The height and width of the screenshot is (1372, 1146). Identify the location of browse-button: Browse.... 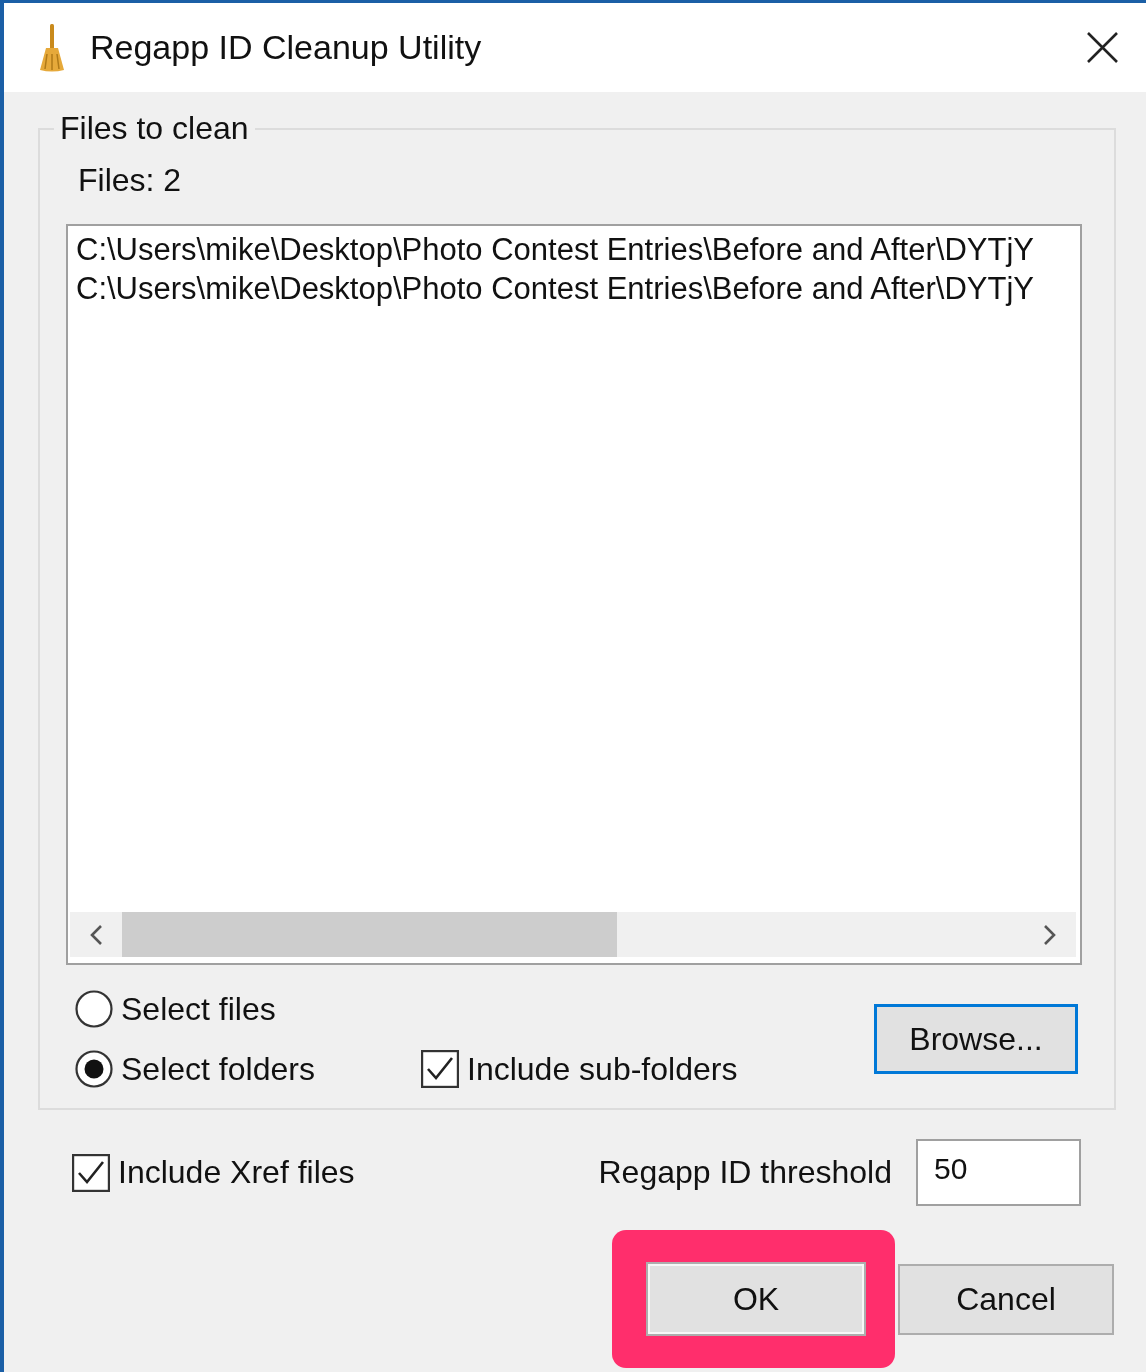
(976, 1039).